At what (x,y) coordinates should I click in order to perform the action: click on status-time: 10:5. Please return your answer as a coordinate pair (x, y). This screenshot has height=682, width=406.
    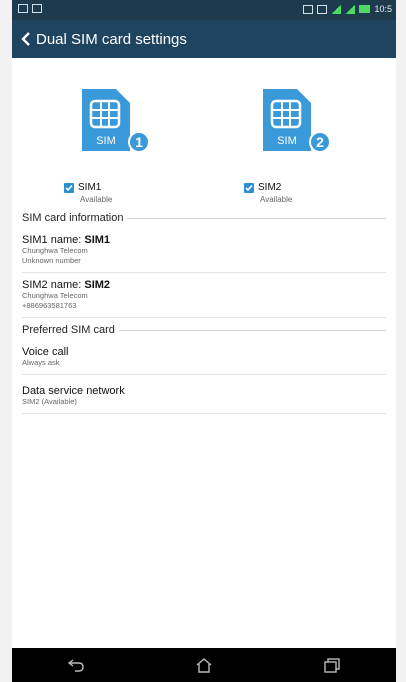
    Looking at the image, I should click on (383, 9).